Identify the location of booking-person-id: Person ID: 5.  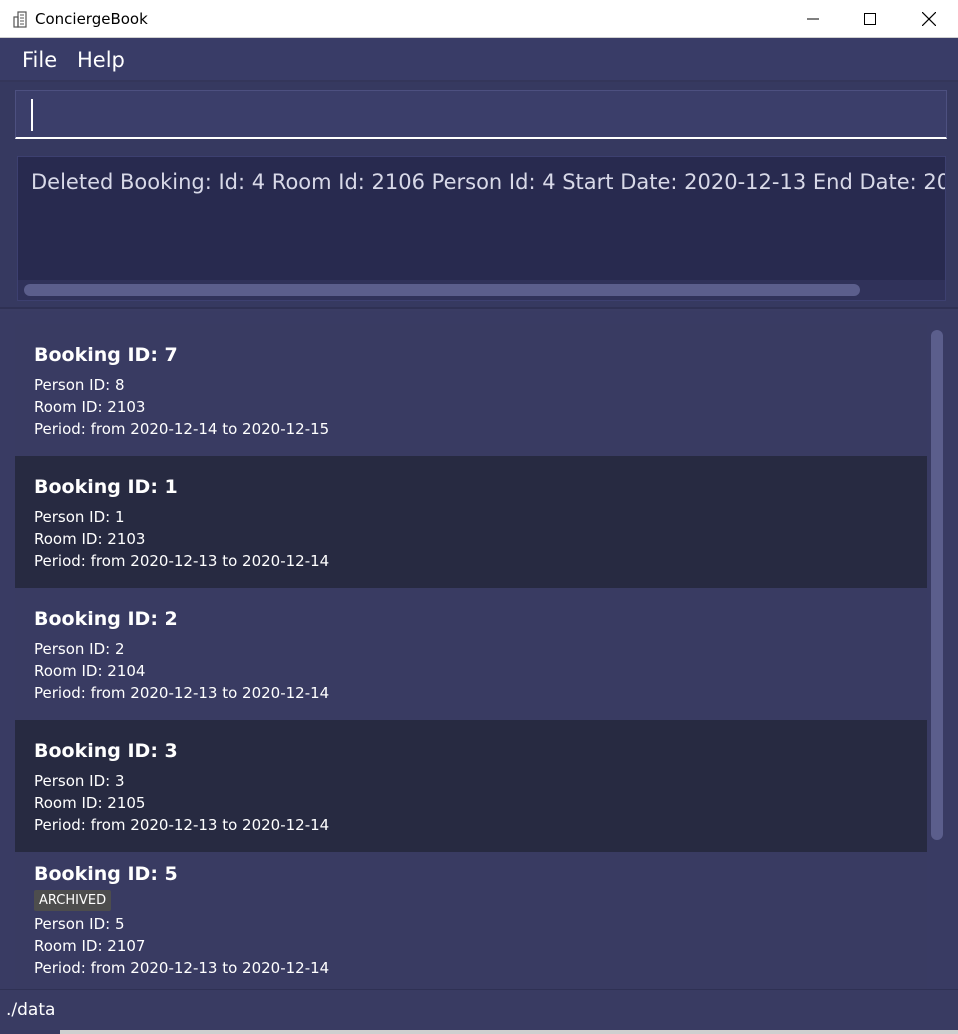
(79, 924).